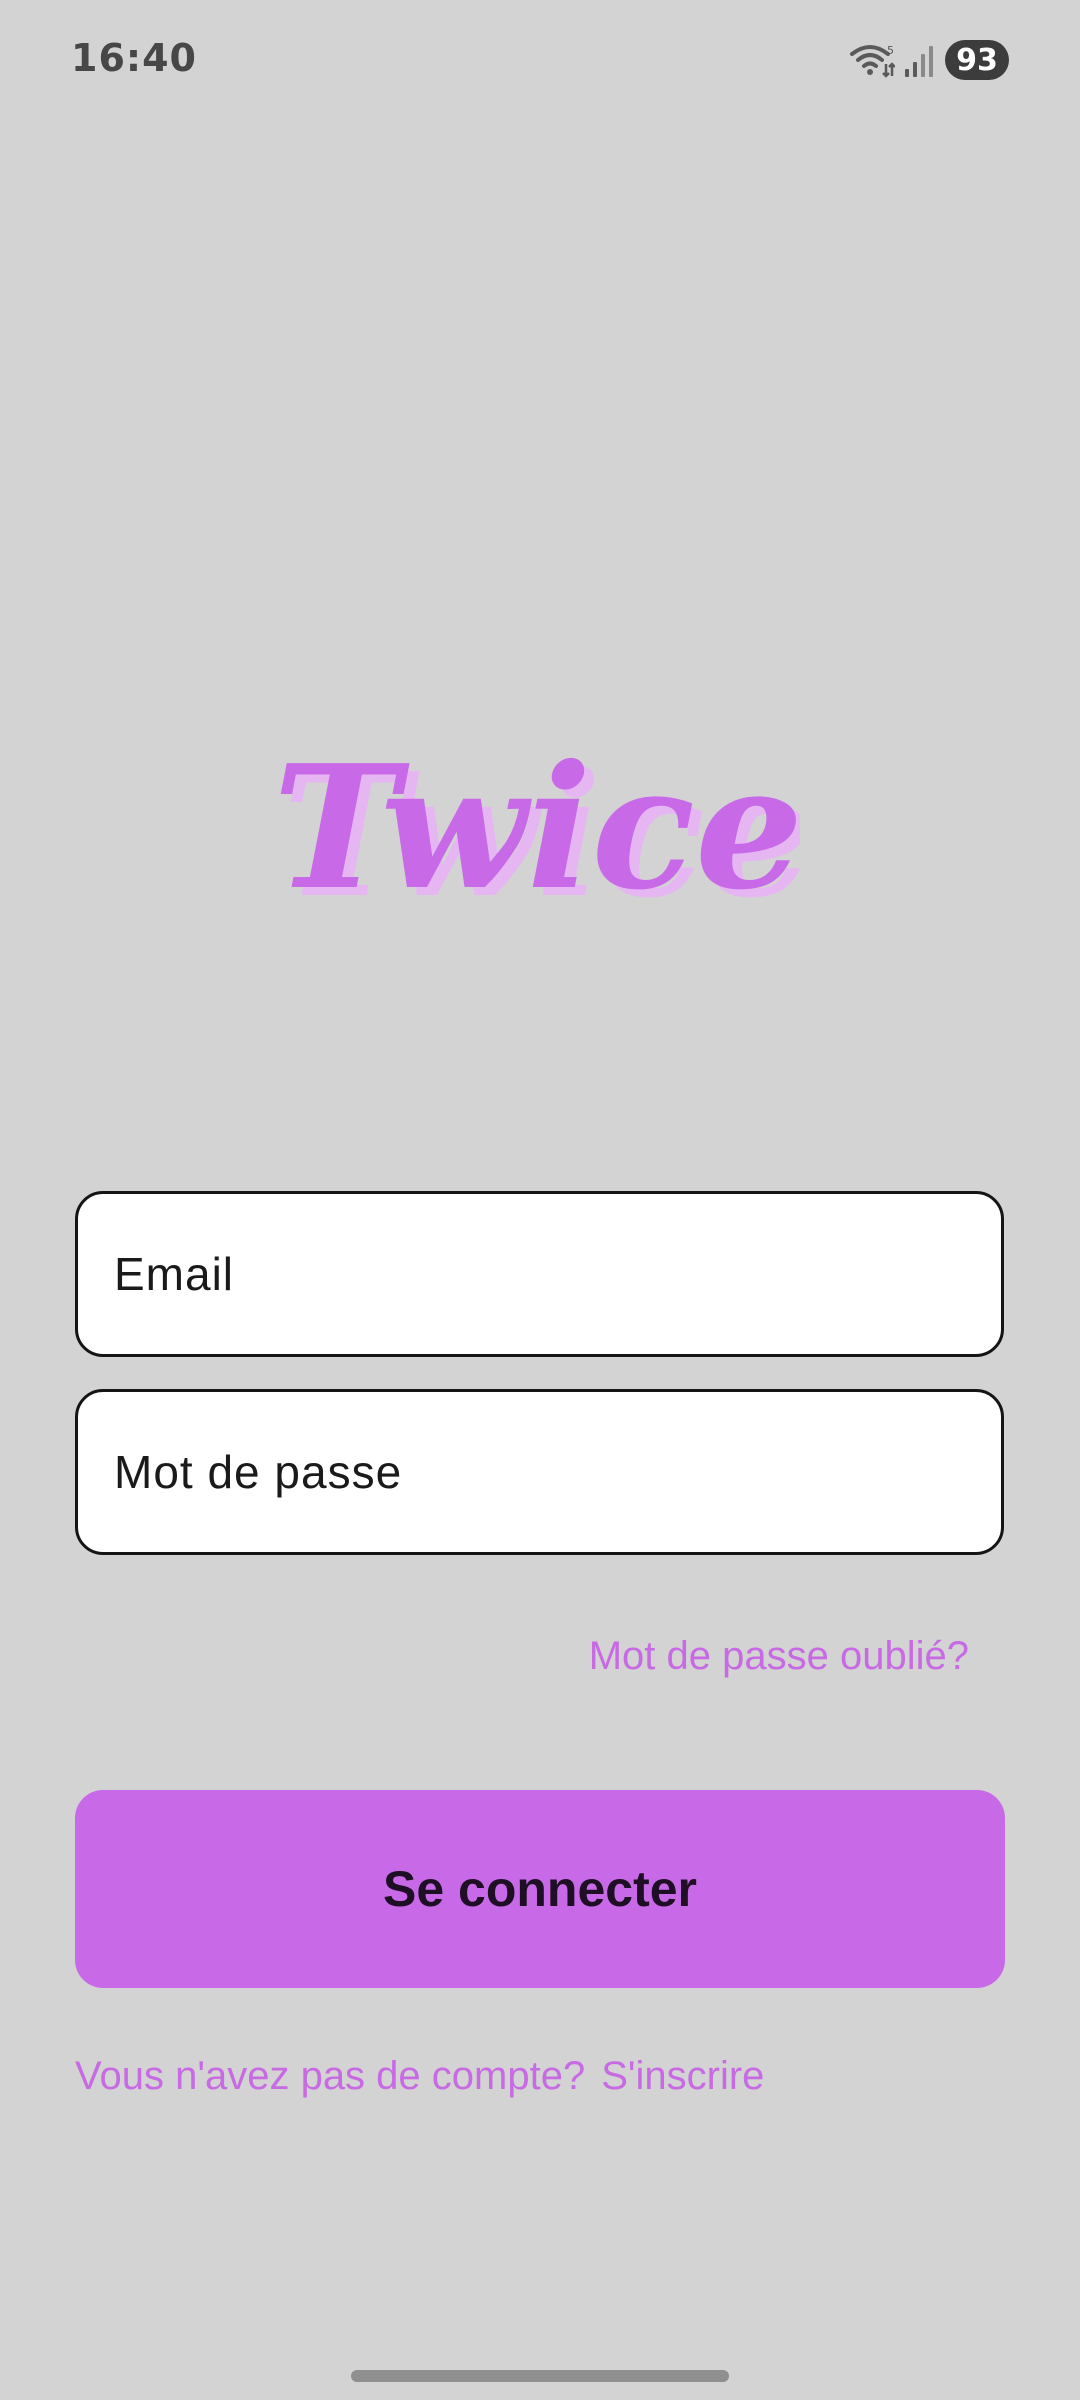 The width and height of the screenshot is (1080, 2400). I want to click on email-field-container, so click(539, 1274).